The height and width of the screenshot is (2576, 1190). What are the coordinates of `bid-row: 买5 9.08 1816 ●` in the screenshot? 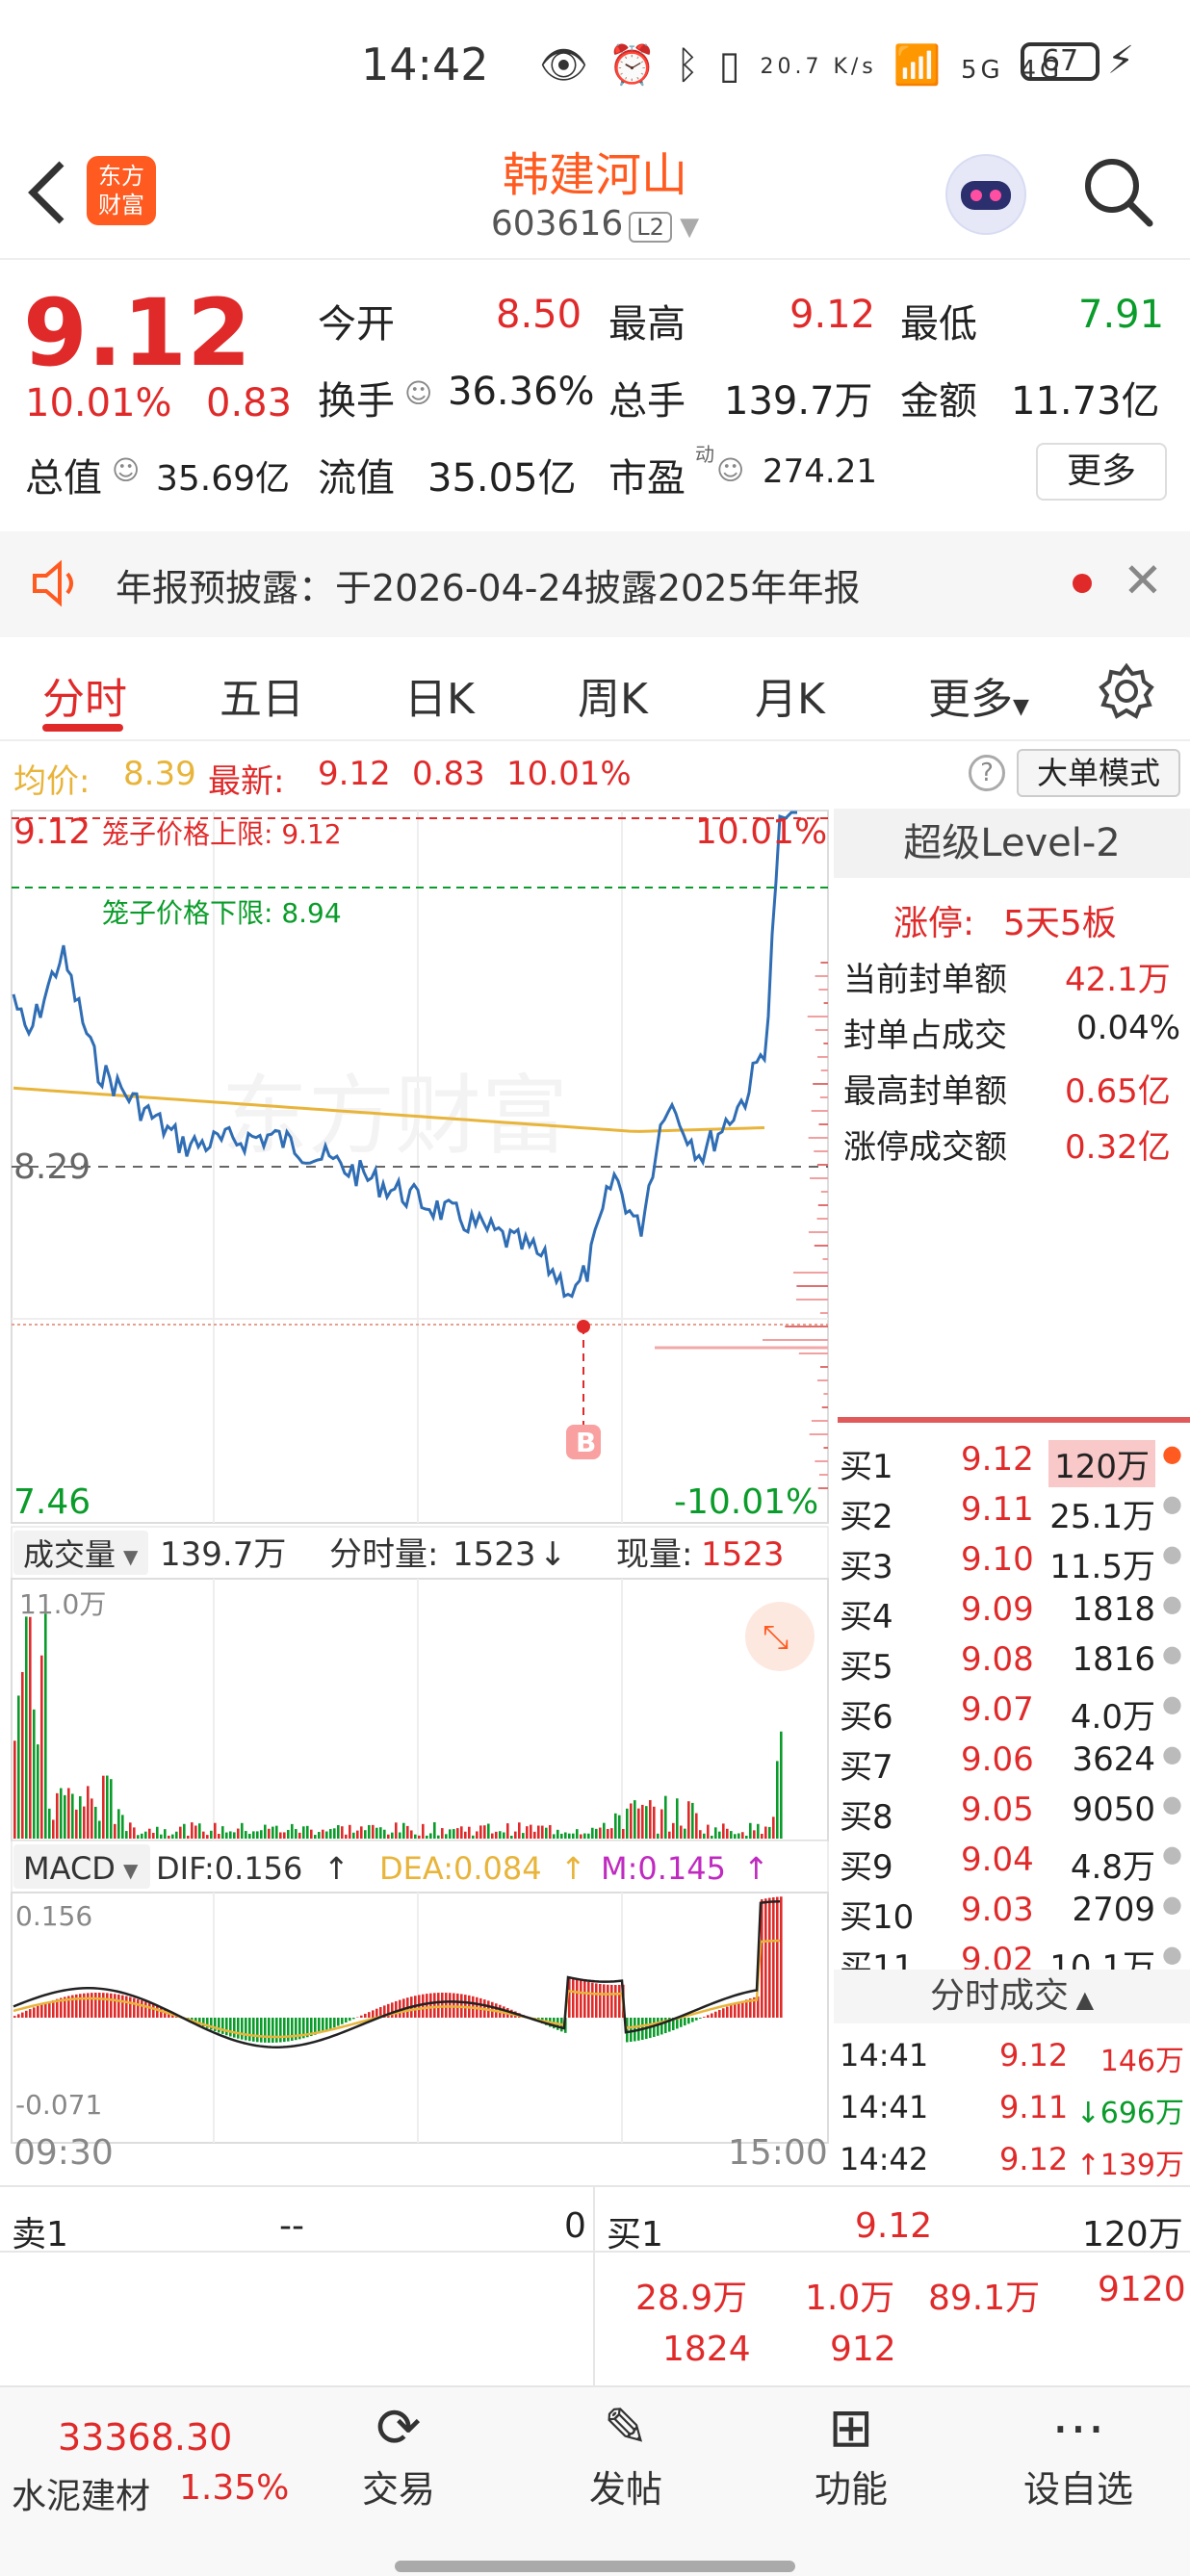 It's located at (1012, 1661).